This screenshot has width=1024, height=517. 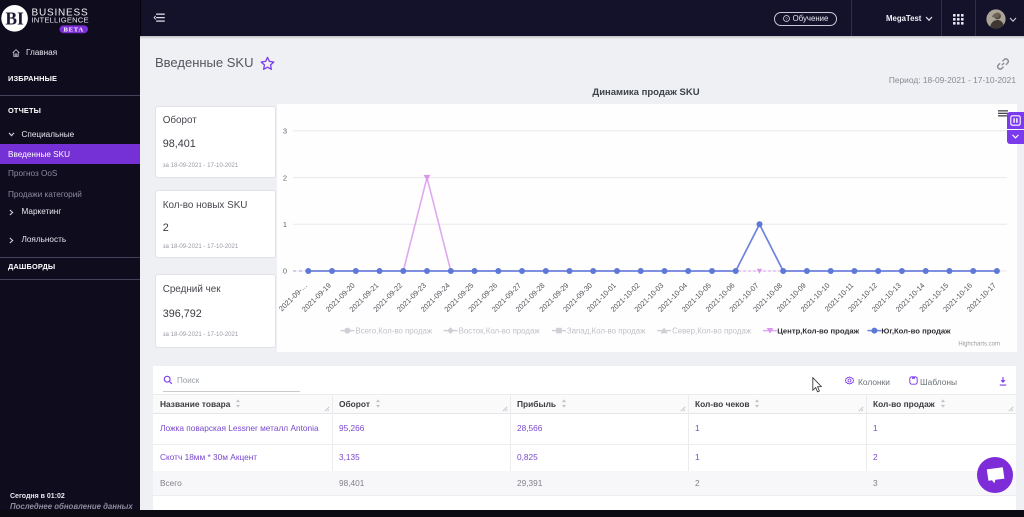 I want to click on svg-text: Highcharts.com, so click(x=979, y=345).